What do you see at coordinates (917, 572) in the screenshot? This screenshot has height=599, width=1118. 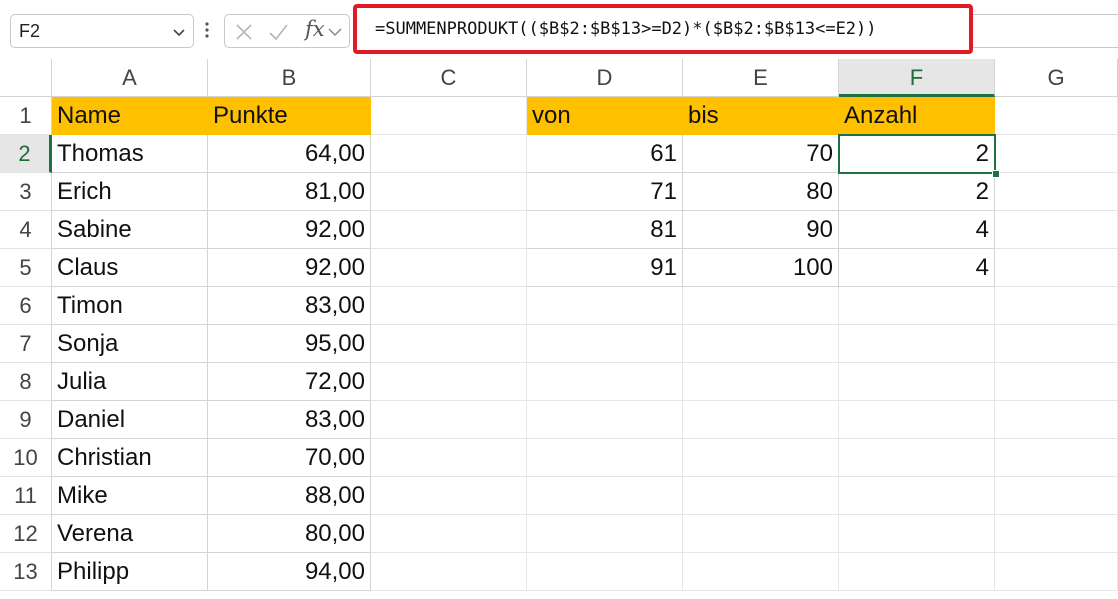 I see `cell-f13` at bounding box center [917, 572].